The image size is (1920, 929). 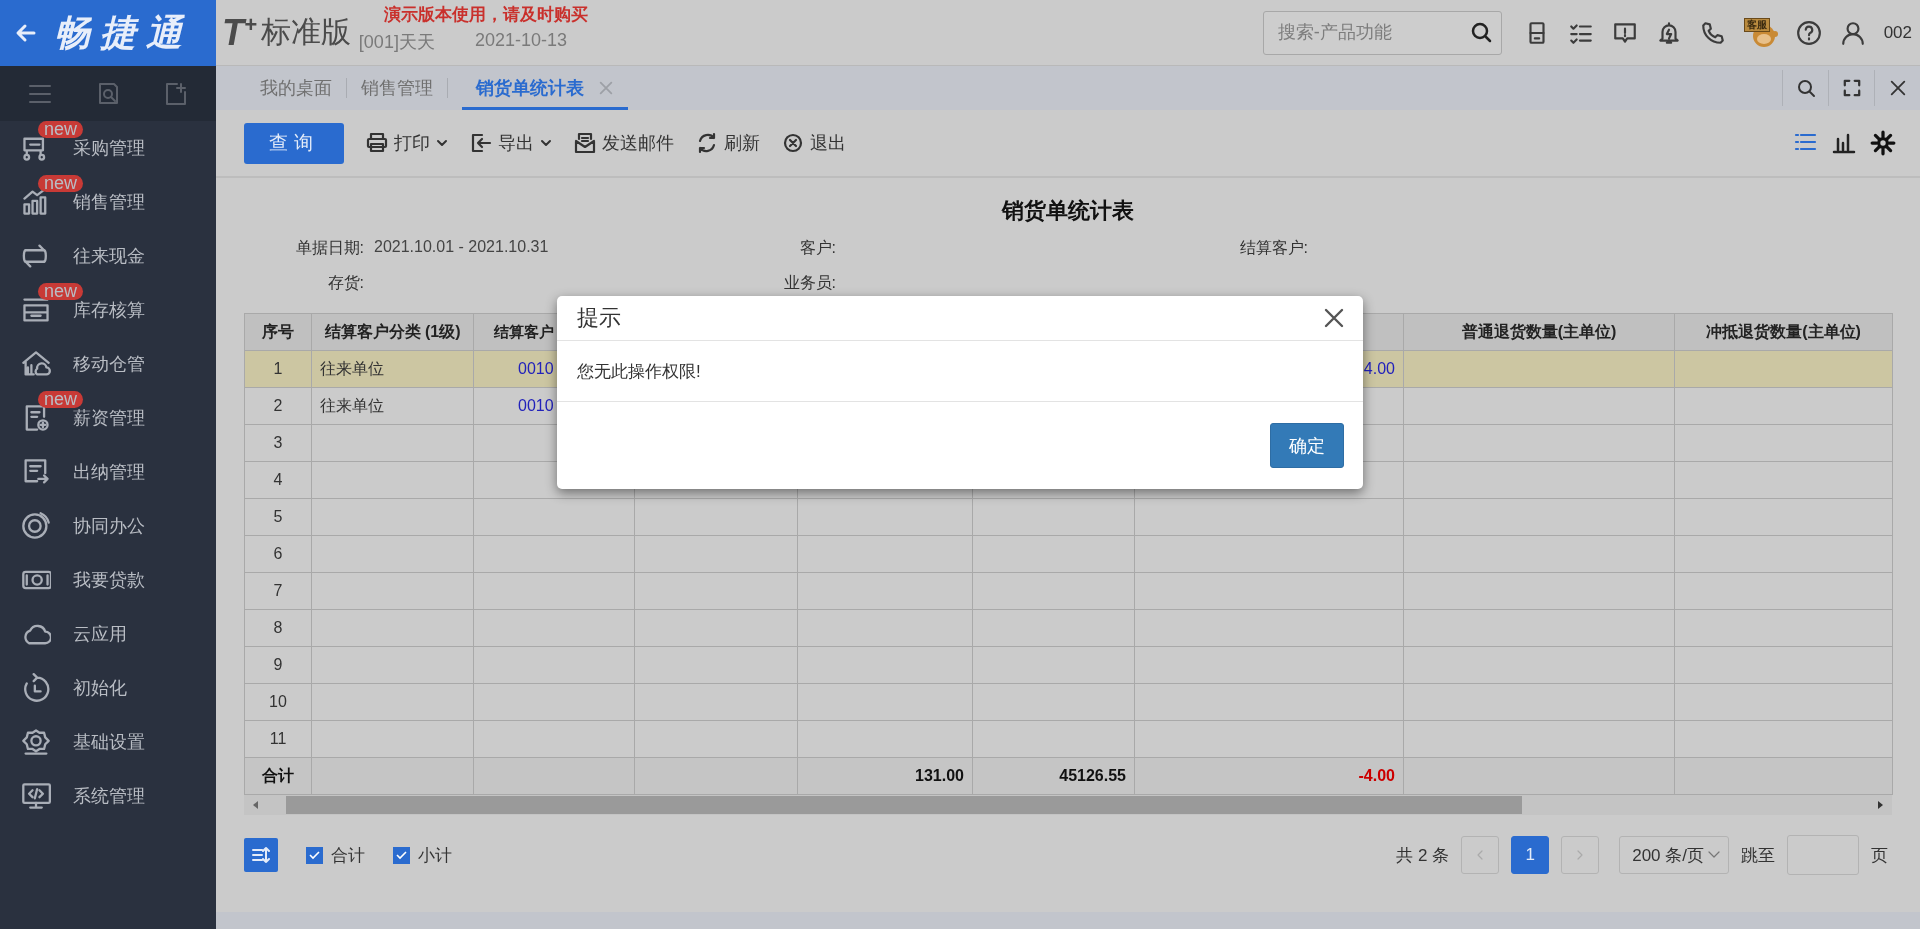 What do you see at coordinates (278, 331) in the screenshot?
I see `column-header: 序号` at bounding box center [278, 331].